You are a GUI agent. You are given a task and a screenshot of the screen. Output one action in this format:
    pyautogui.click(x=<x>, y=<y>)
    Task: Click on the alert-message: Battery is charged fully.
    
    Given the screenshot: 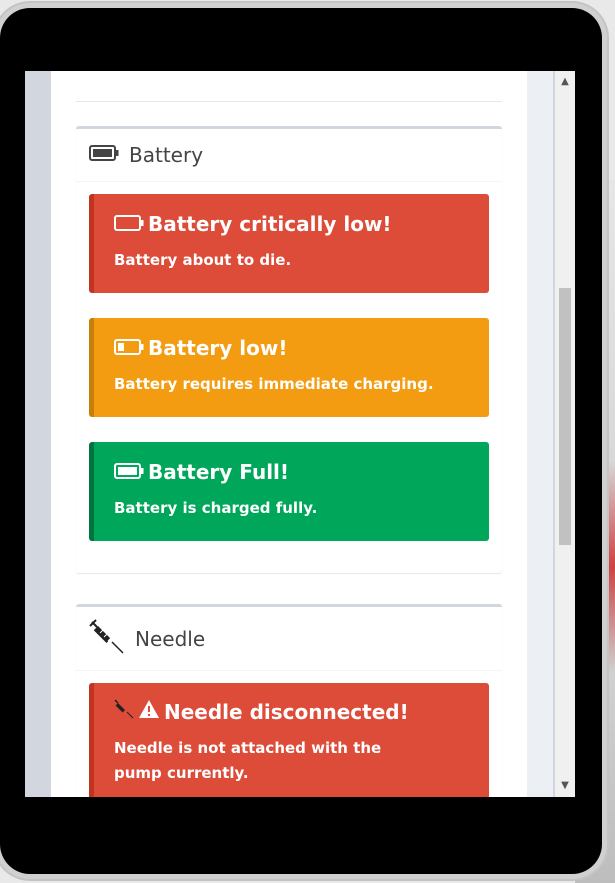 What is the action you would take?
    pyautogui.click(x=216, y=508)
    